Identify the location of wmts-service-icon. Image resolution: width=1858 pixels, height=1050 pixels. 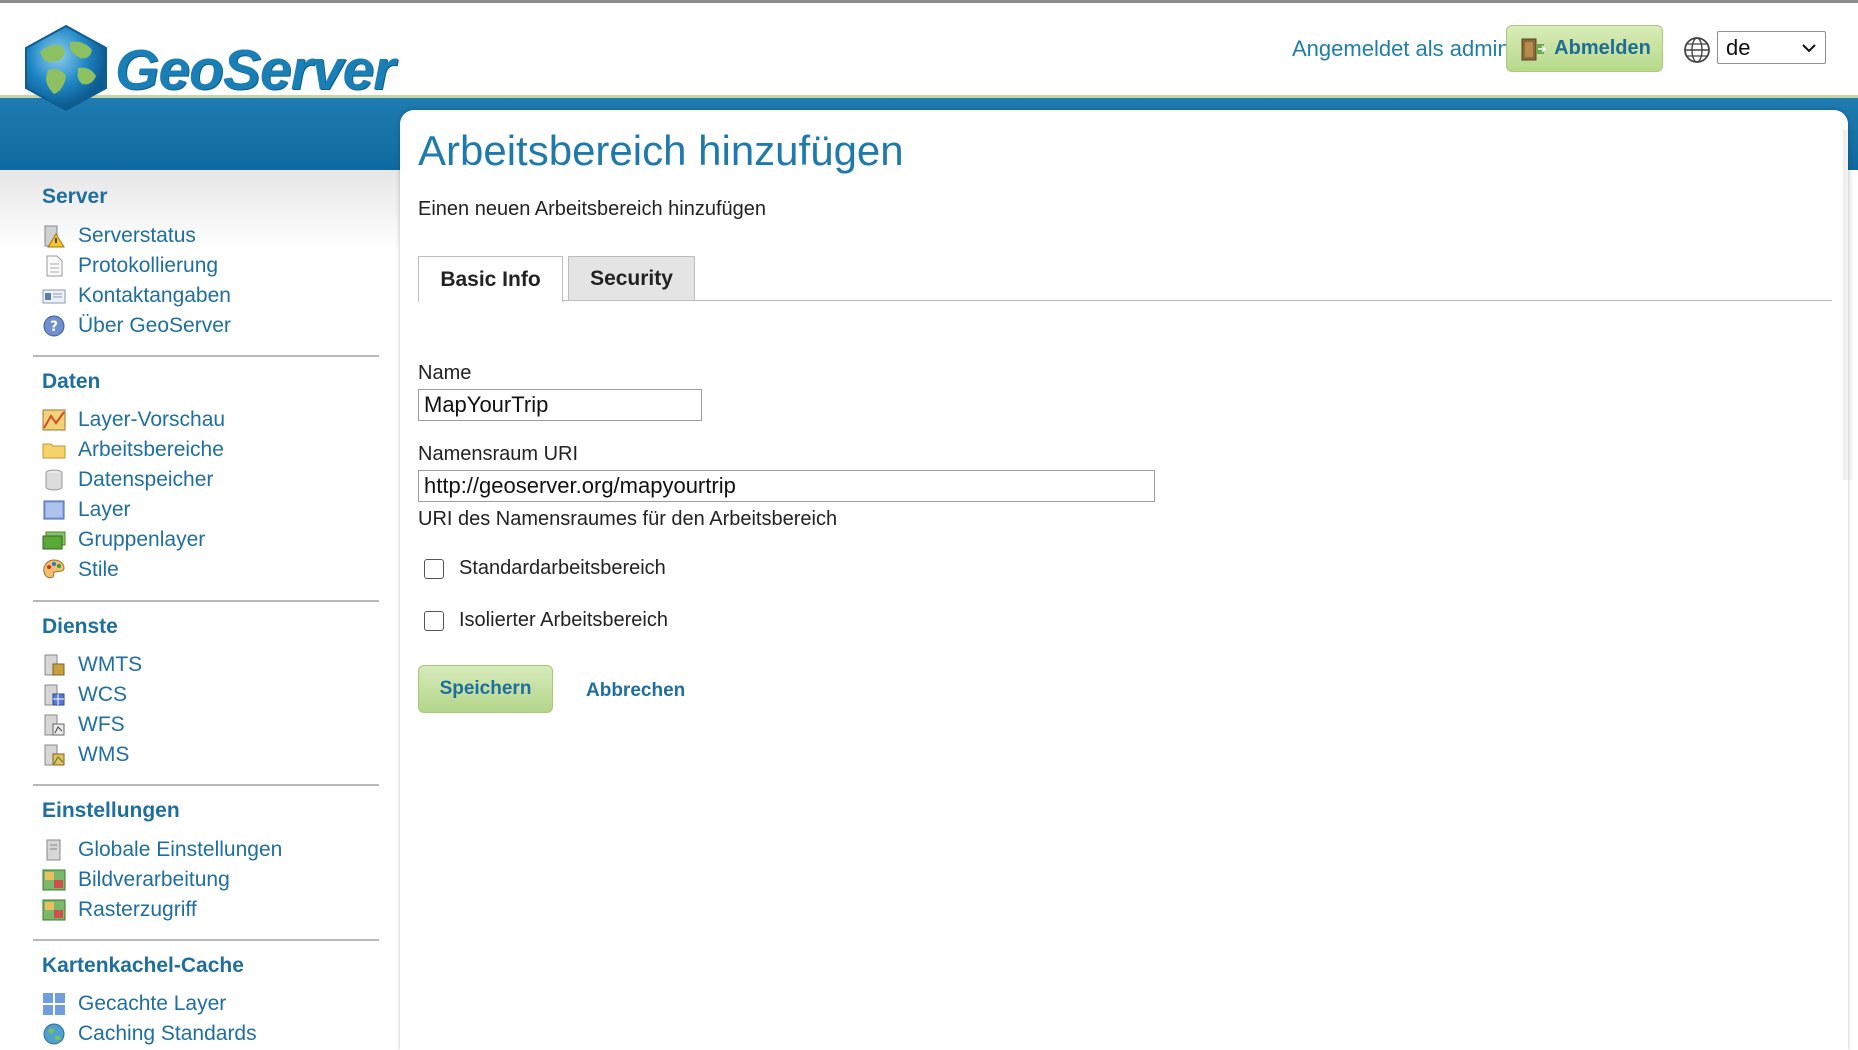
(54, 665).